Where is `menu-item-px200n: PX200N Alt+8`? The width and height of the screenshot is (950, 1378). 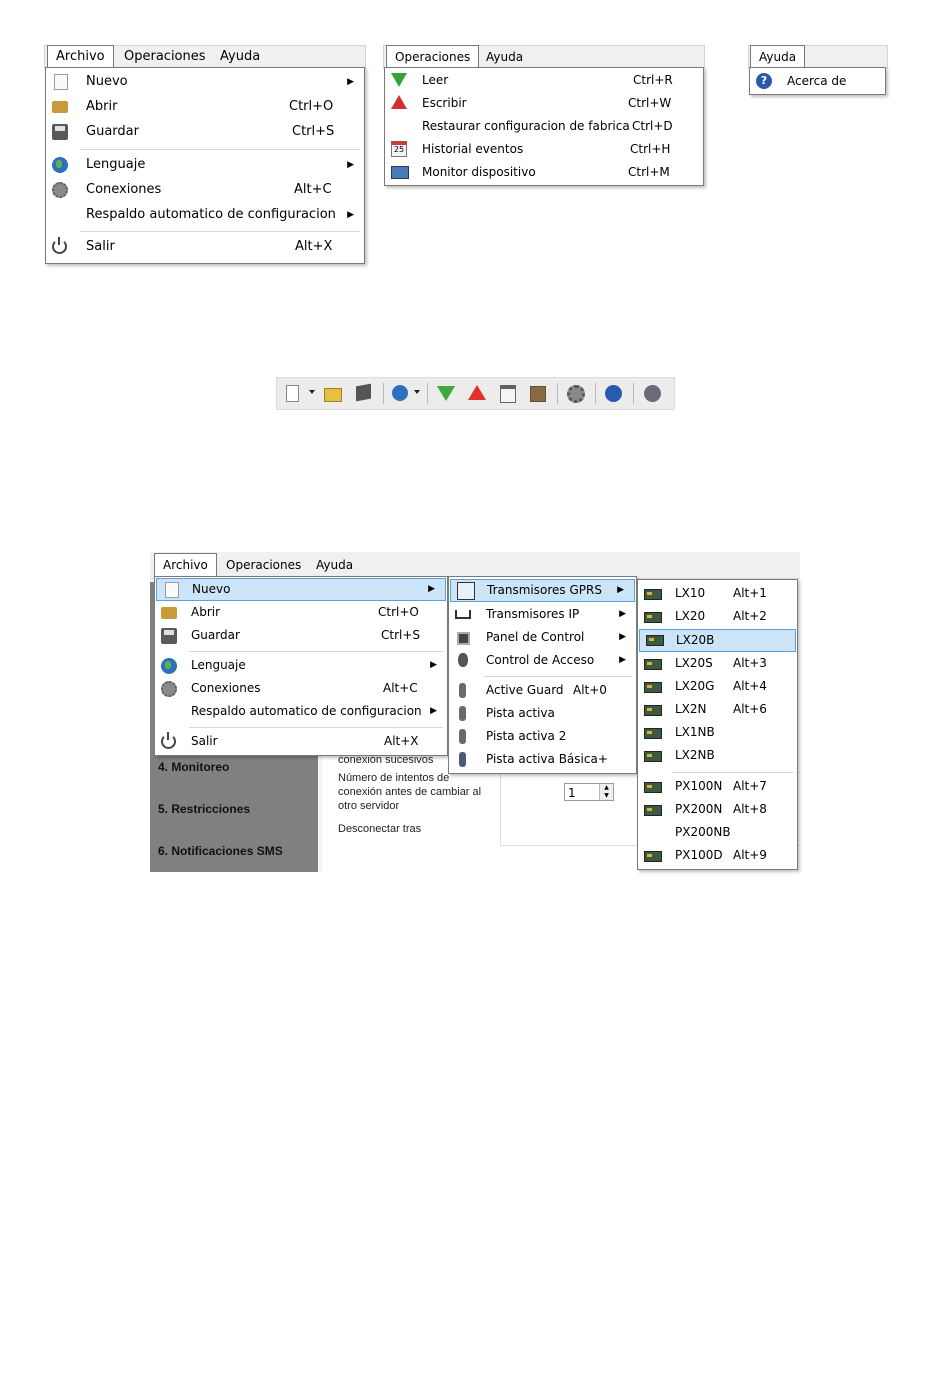 menu-item-px200n: PX200N Alt+8 is located at coordinates (717, 809).